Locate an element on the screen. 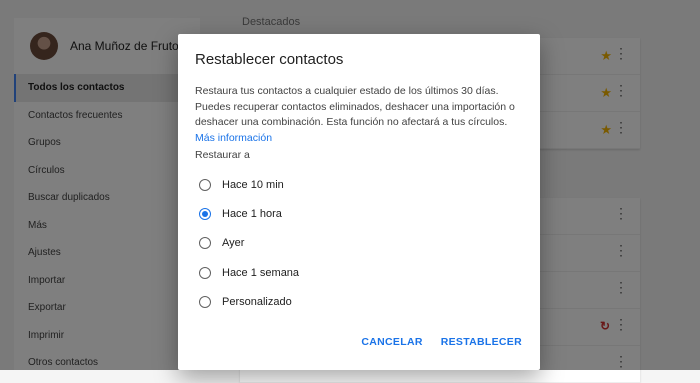 The width and height of the screenshot is (700, 383). restore-to-label: Restaurar a is located at coordinates (222, 155).